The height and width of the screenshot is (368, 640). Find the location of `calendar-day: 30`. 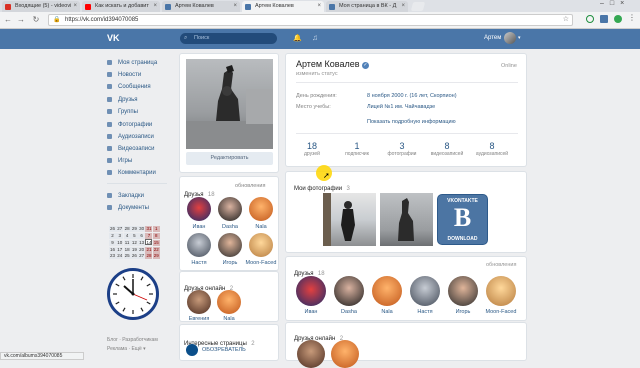

calendar-day: 30 is located at coordinates (142, 229).